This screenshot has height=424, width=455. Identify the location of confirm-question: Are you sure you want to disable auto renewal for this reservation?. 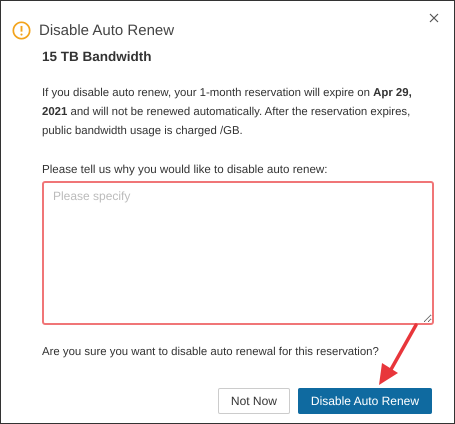
(211, 352).